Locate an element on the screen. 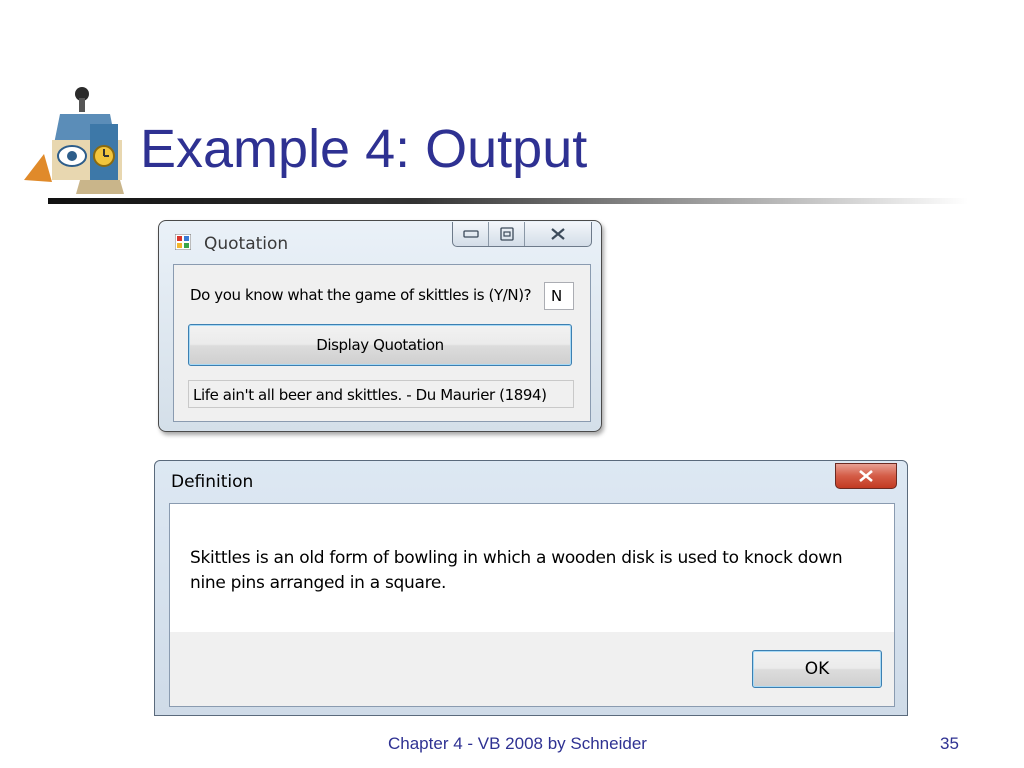 The height and width of the screenshot is (768, 1024). minimize-button is located at coordinates (471, 234).